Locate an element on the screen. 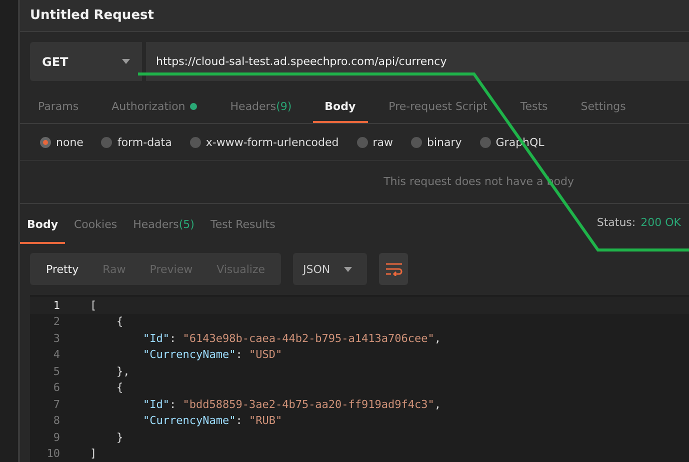 This screenshot has height=462, width=689. request-title: Untitled Request is located at coordinates (92, 15).